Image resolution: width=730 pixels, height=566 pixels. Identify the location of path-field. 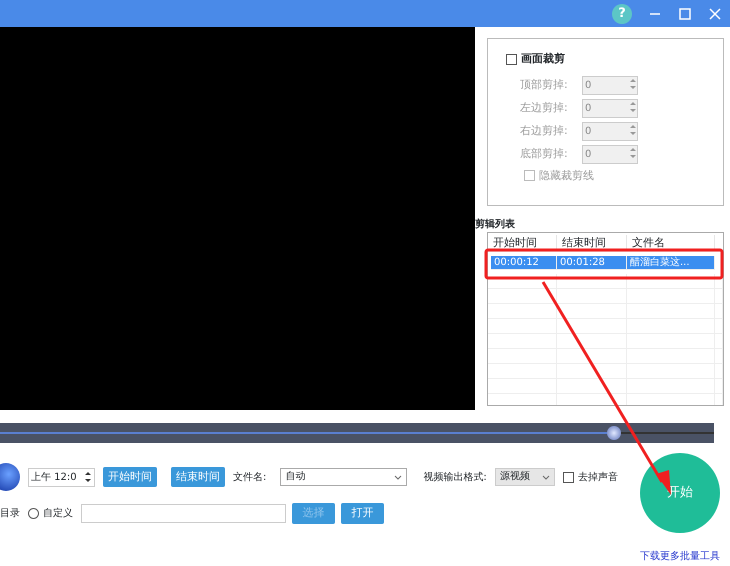
(183, 513).